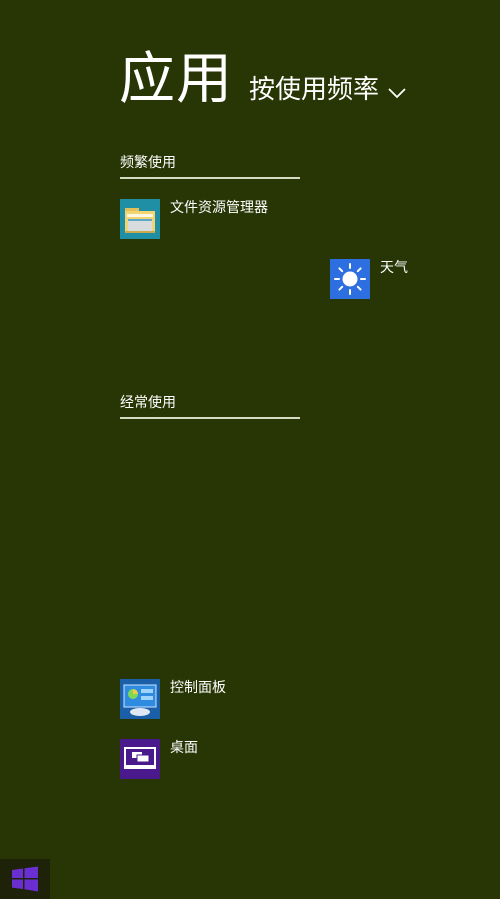  Describe the element at coordinates (140, 219) in the screenshot. I see `file-explorer-icon` at that location.